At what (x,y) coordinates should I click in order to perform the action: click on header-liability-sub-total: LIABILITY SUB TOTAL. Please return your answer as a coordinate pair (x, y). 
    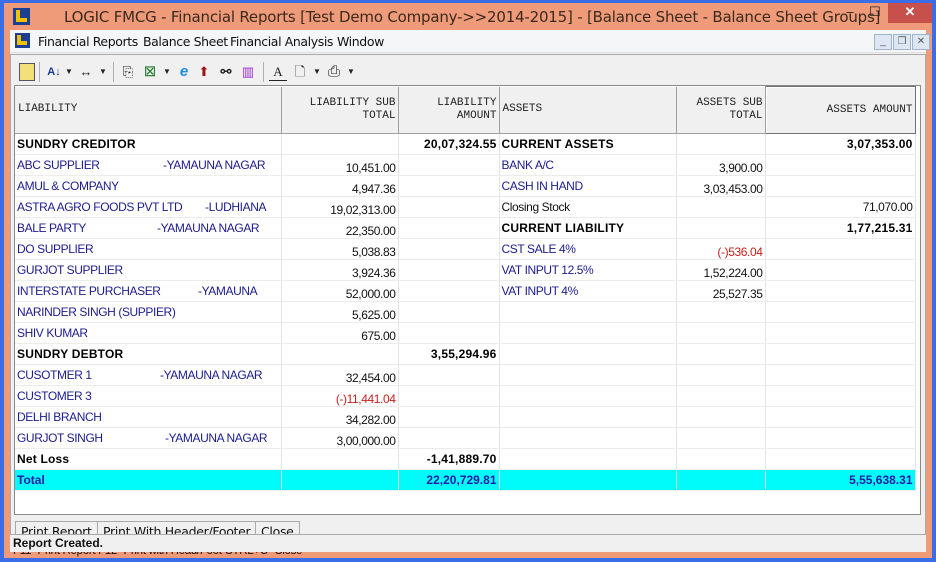
    Looking at the image, I should click on (340, 110).